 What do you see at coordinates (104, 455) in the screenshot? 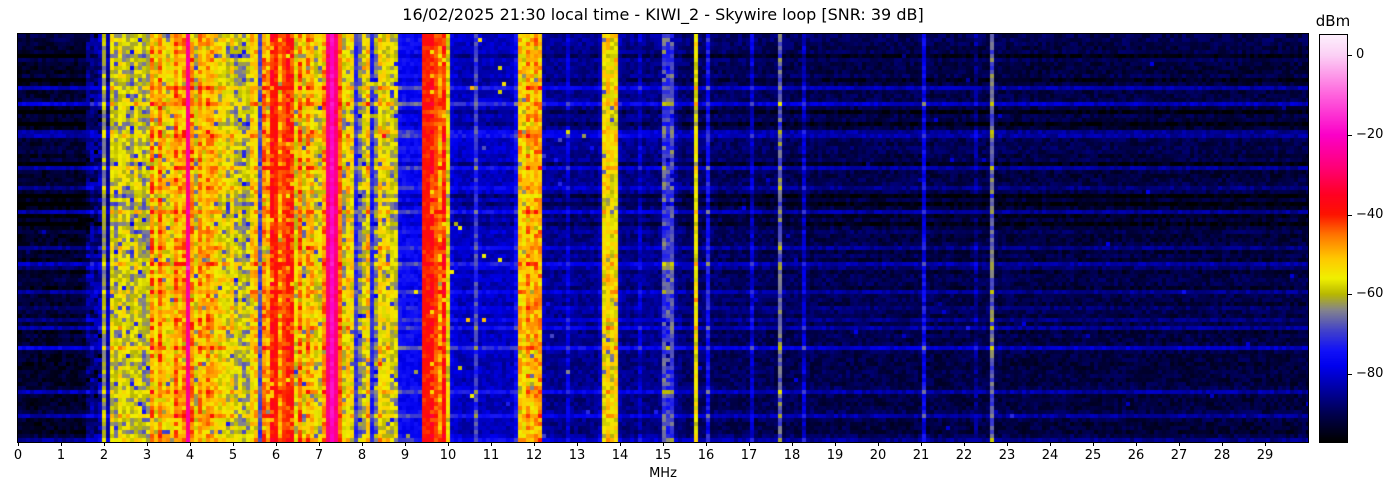
I see `x-tick-label: 2` at bounding box center [104, 455].